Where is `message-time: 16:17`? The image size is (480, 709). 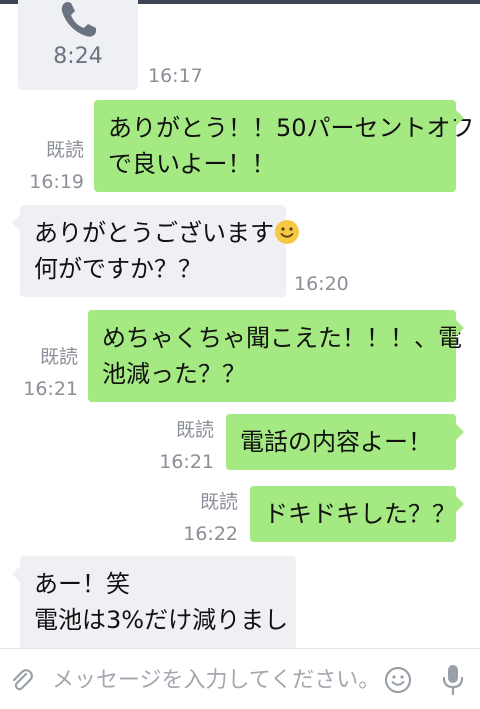 message-time: 16:17 is located at coordinates (175, 76).